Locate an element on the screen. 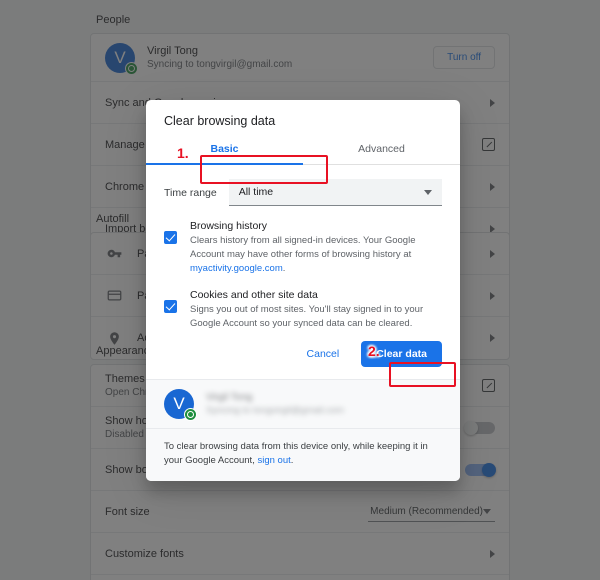  cancel-button: Cancel is located at coordinates (323, 353).